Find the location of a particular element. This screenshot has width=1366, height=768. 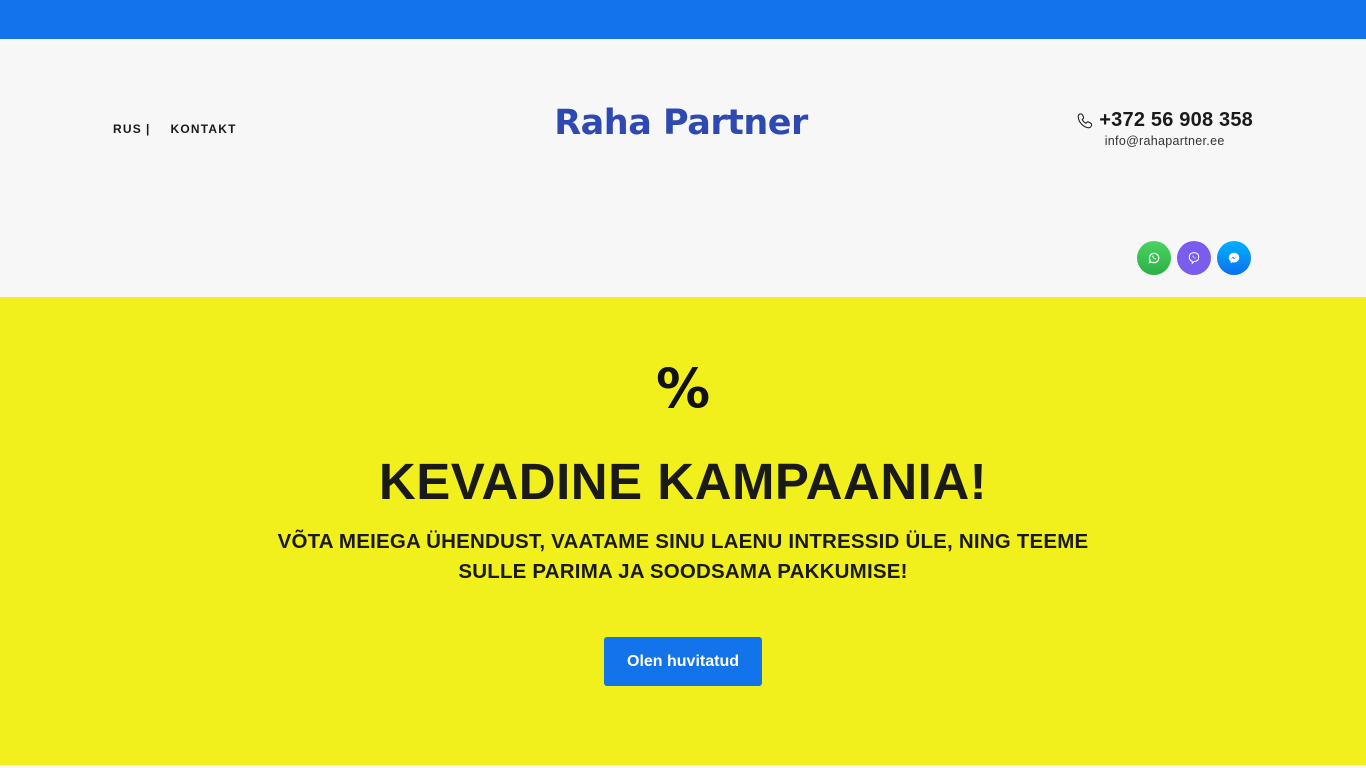

interested-button: Olen huvitatud is located at coordinates (683, 661).